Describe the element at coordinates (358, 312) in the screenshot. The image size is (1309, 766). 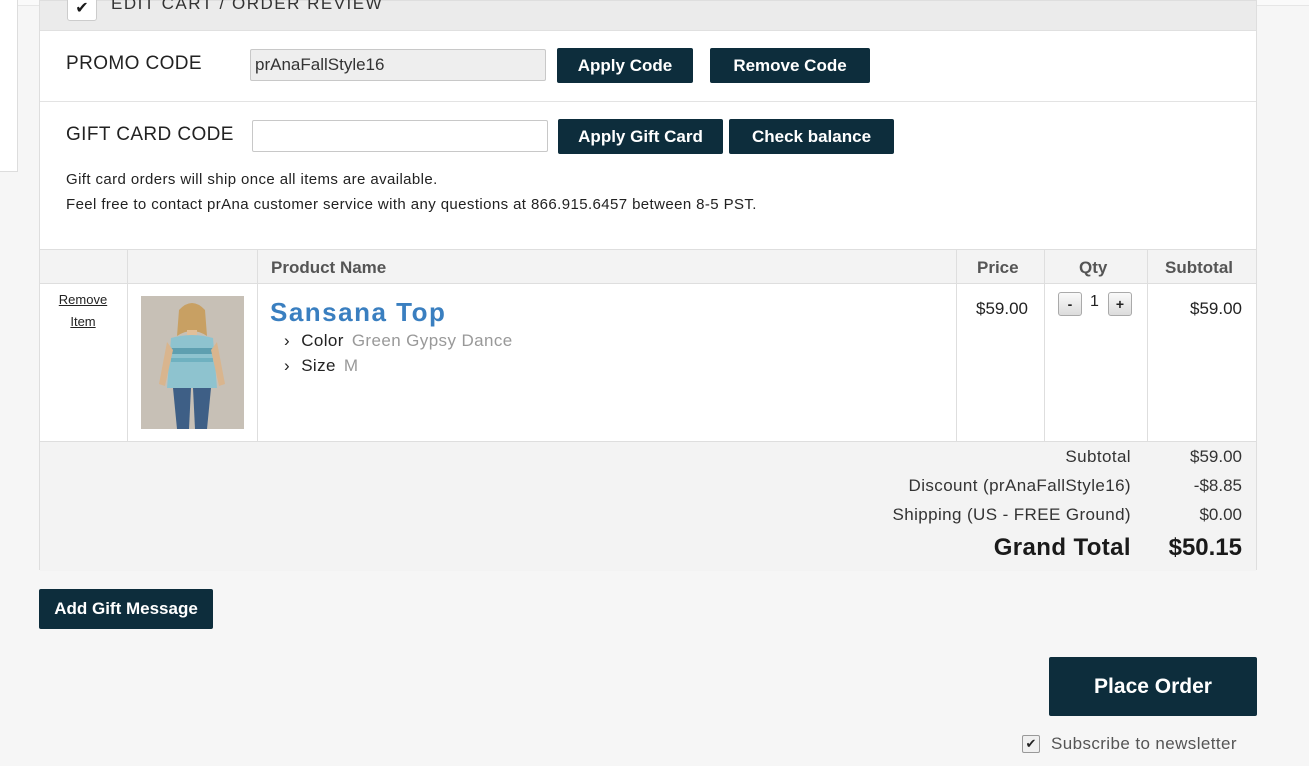
I see `product-name-link: Sansana Top` at that location.